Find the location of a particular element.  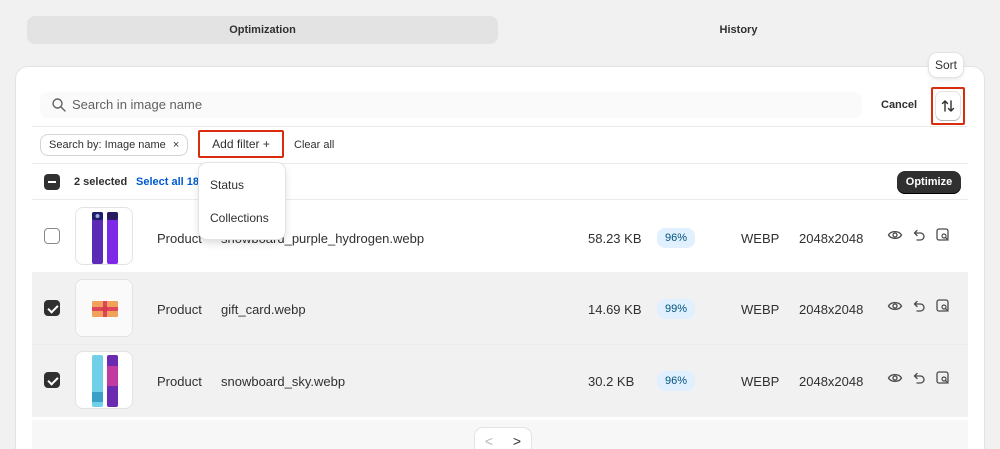

add-filter-button: Add filter + is located at coordinates (241, 144).